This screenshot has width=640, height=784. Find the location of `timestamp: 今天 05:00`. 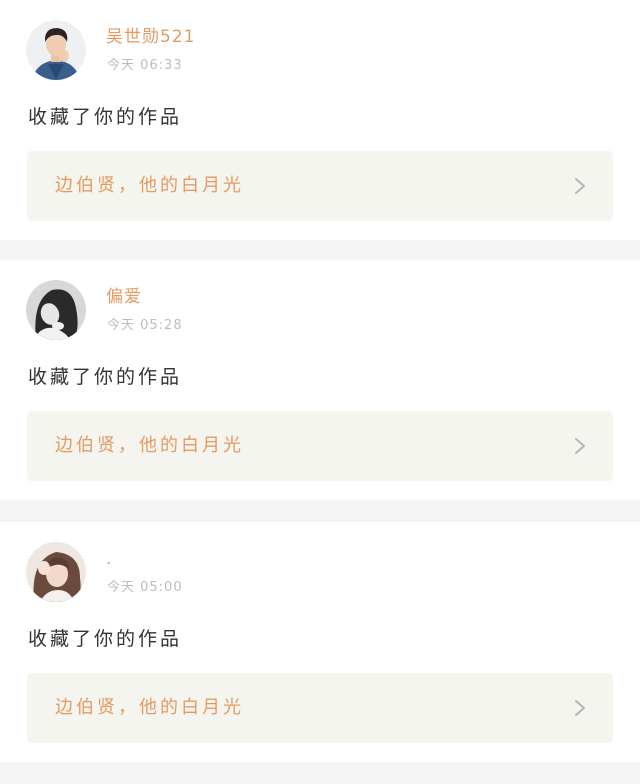

timestamp: 今天 05:00 is located at coordinates (145, 587).